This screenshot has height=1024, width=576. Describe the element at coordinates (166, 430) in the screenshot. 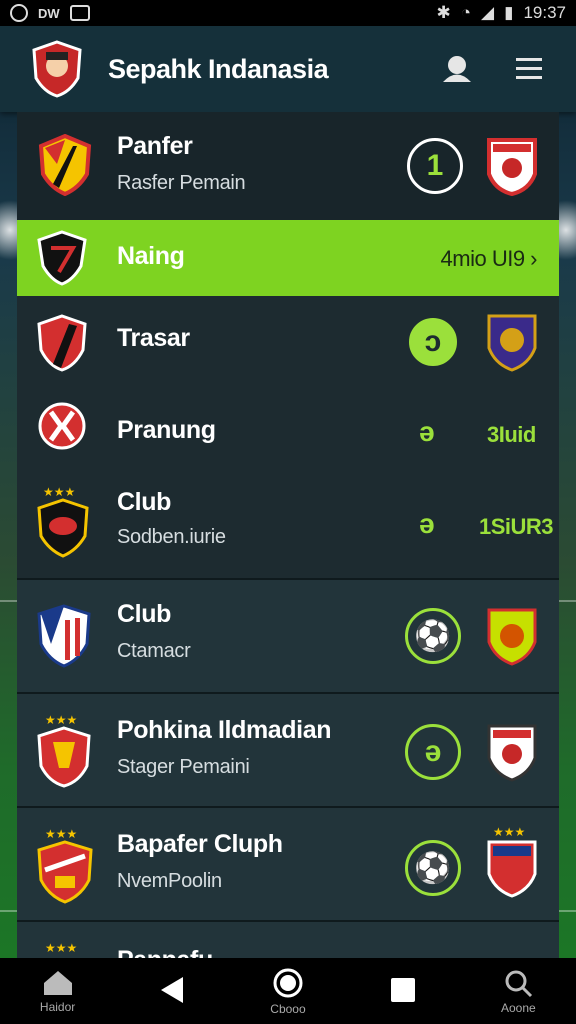

I see `team-name: Pranung` at that location.